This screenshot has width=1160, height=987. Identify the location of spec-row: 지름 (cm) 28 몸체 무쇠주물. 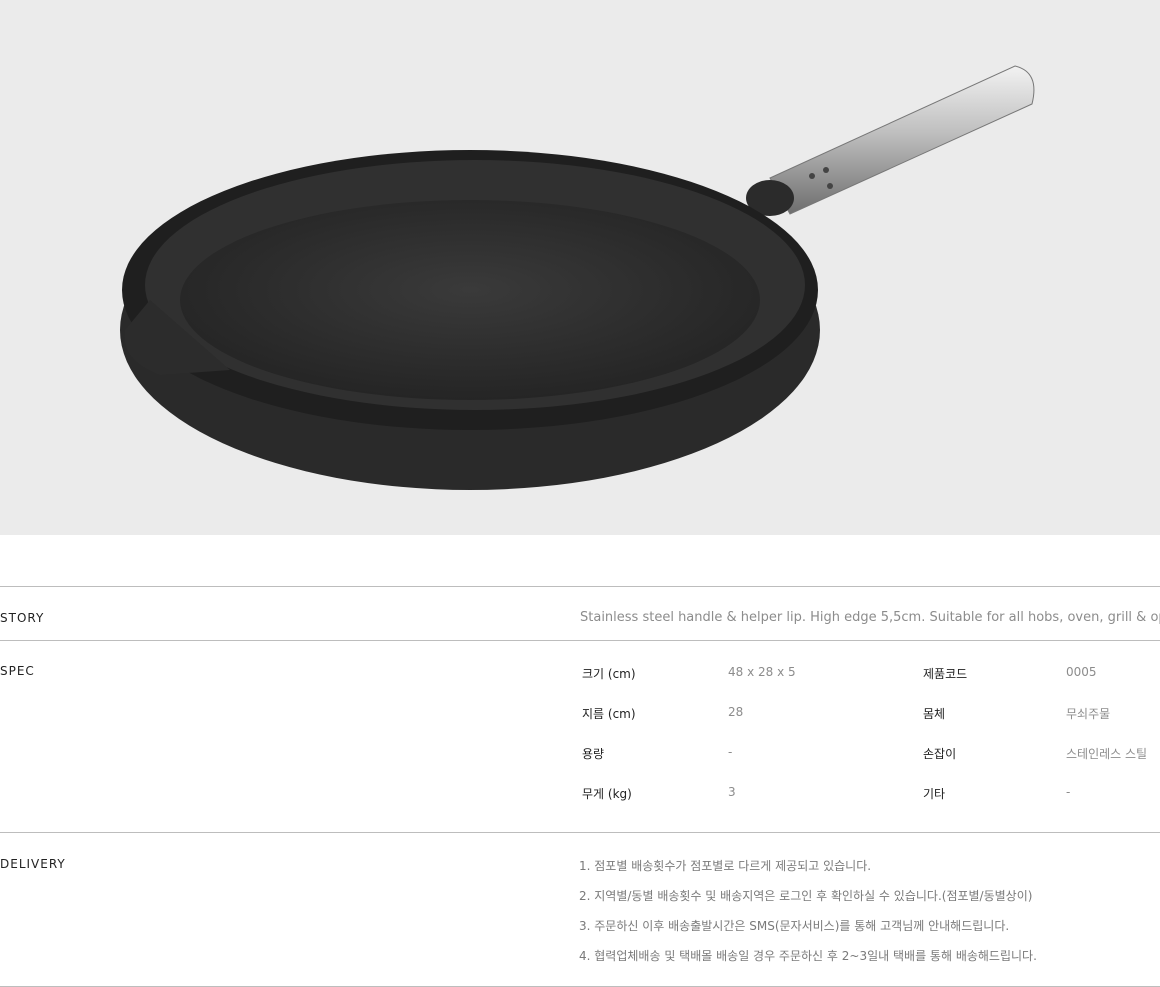
(580, 715).